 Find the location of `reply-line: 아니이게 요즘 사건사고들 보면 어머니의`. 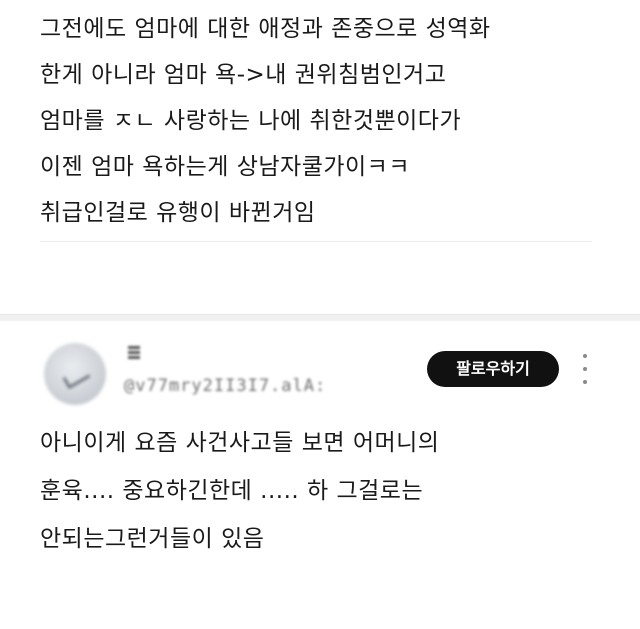

reply-line: 아니이게 요즘 사건사고들 보면 어머니의 is located at coordinates (240, 443).